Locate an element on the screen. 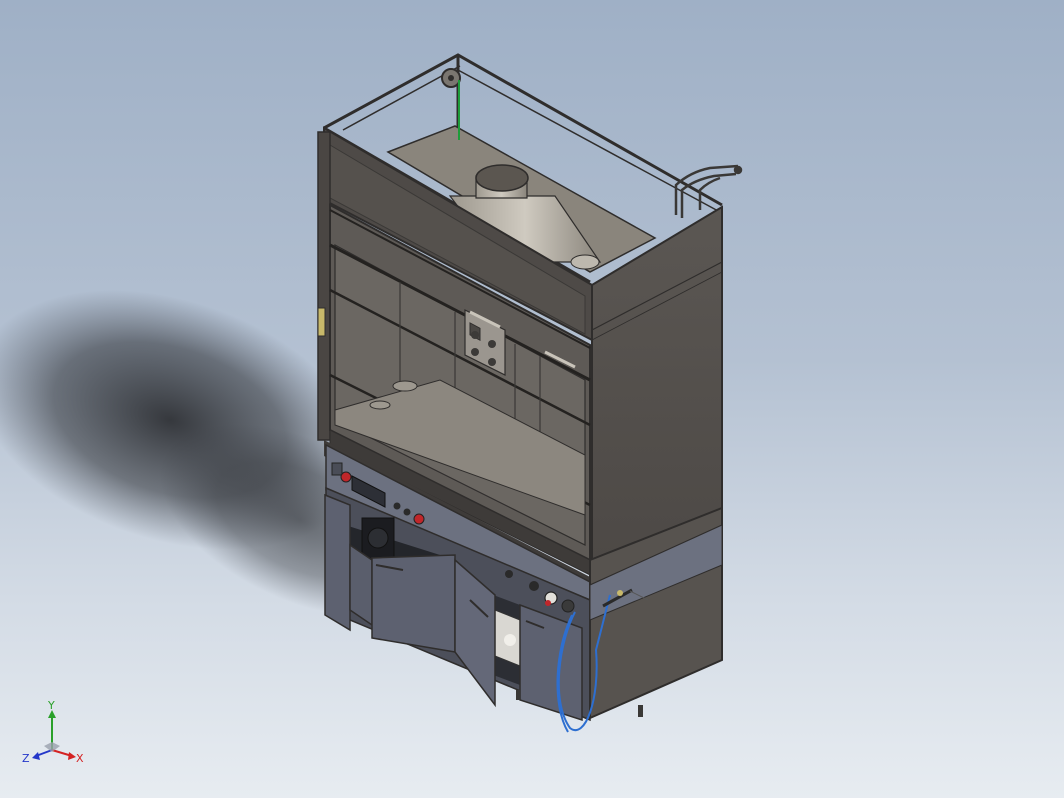  gas-pipes is located at coordinates (708, 191).